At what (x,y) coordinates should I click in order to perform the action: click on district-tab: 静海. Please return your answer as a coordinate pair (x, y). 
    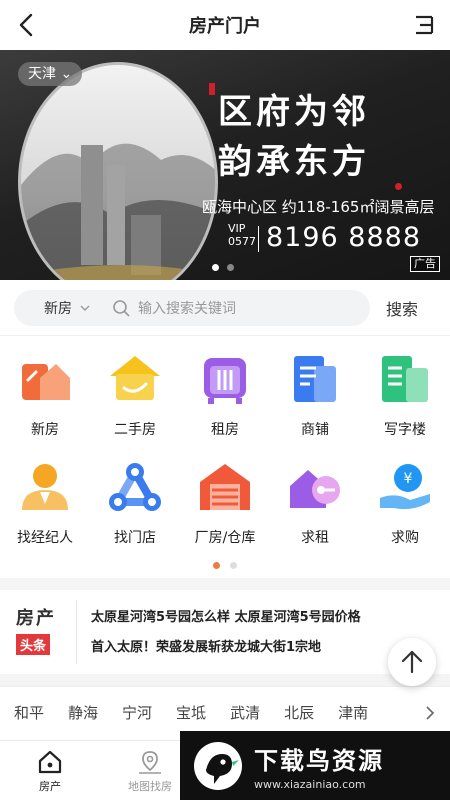
    Looking at the image, I should click on (83, 712).